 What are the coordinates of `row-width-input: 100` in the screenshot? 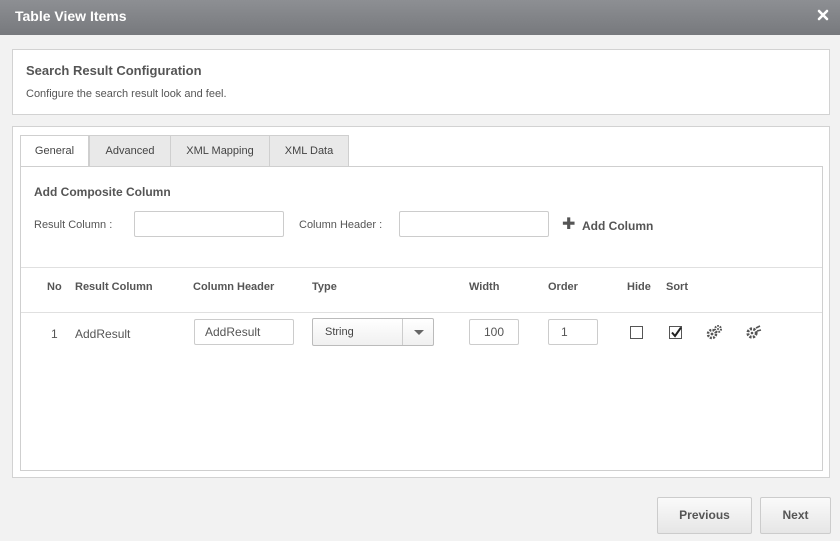 It's located at (494, 332).